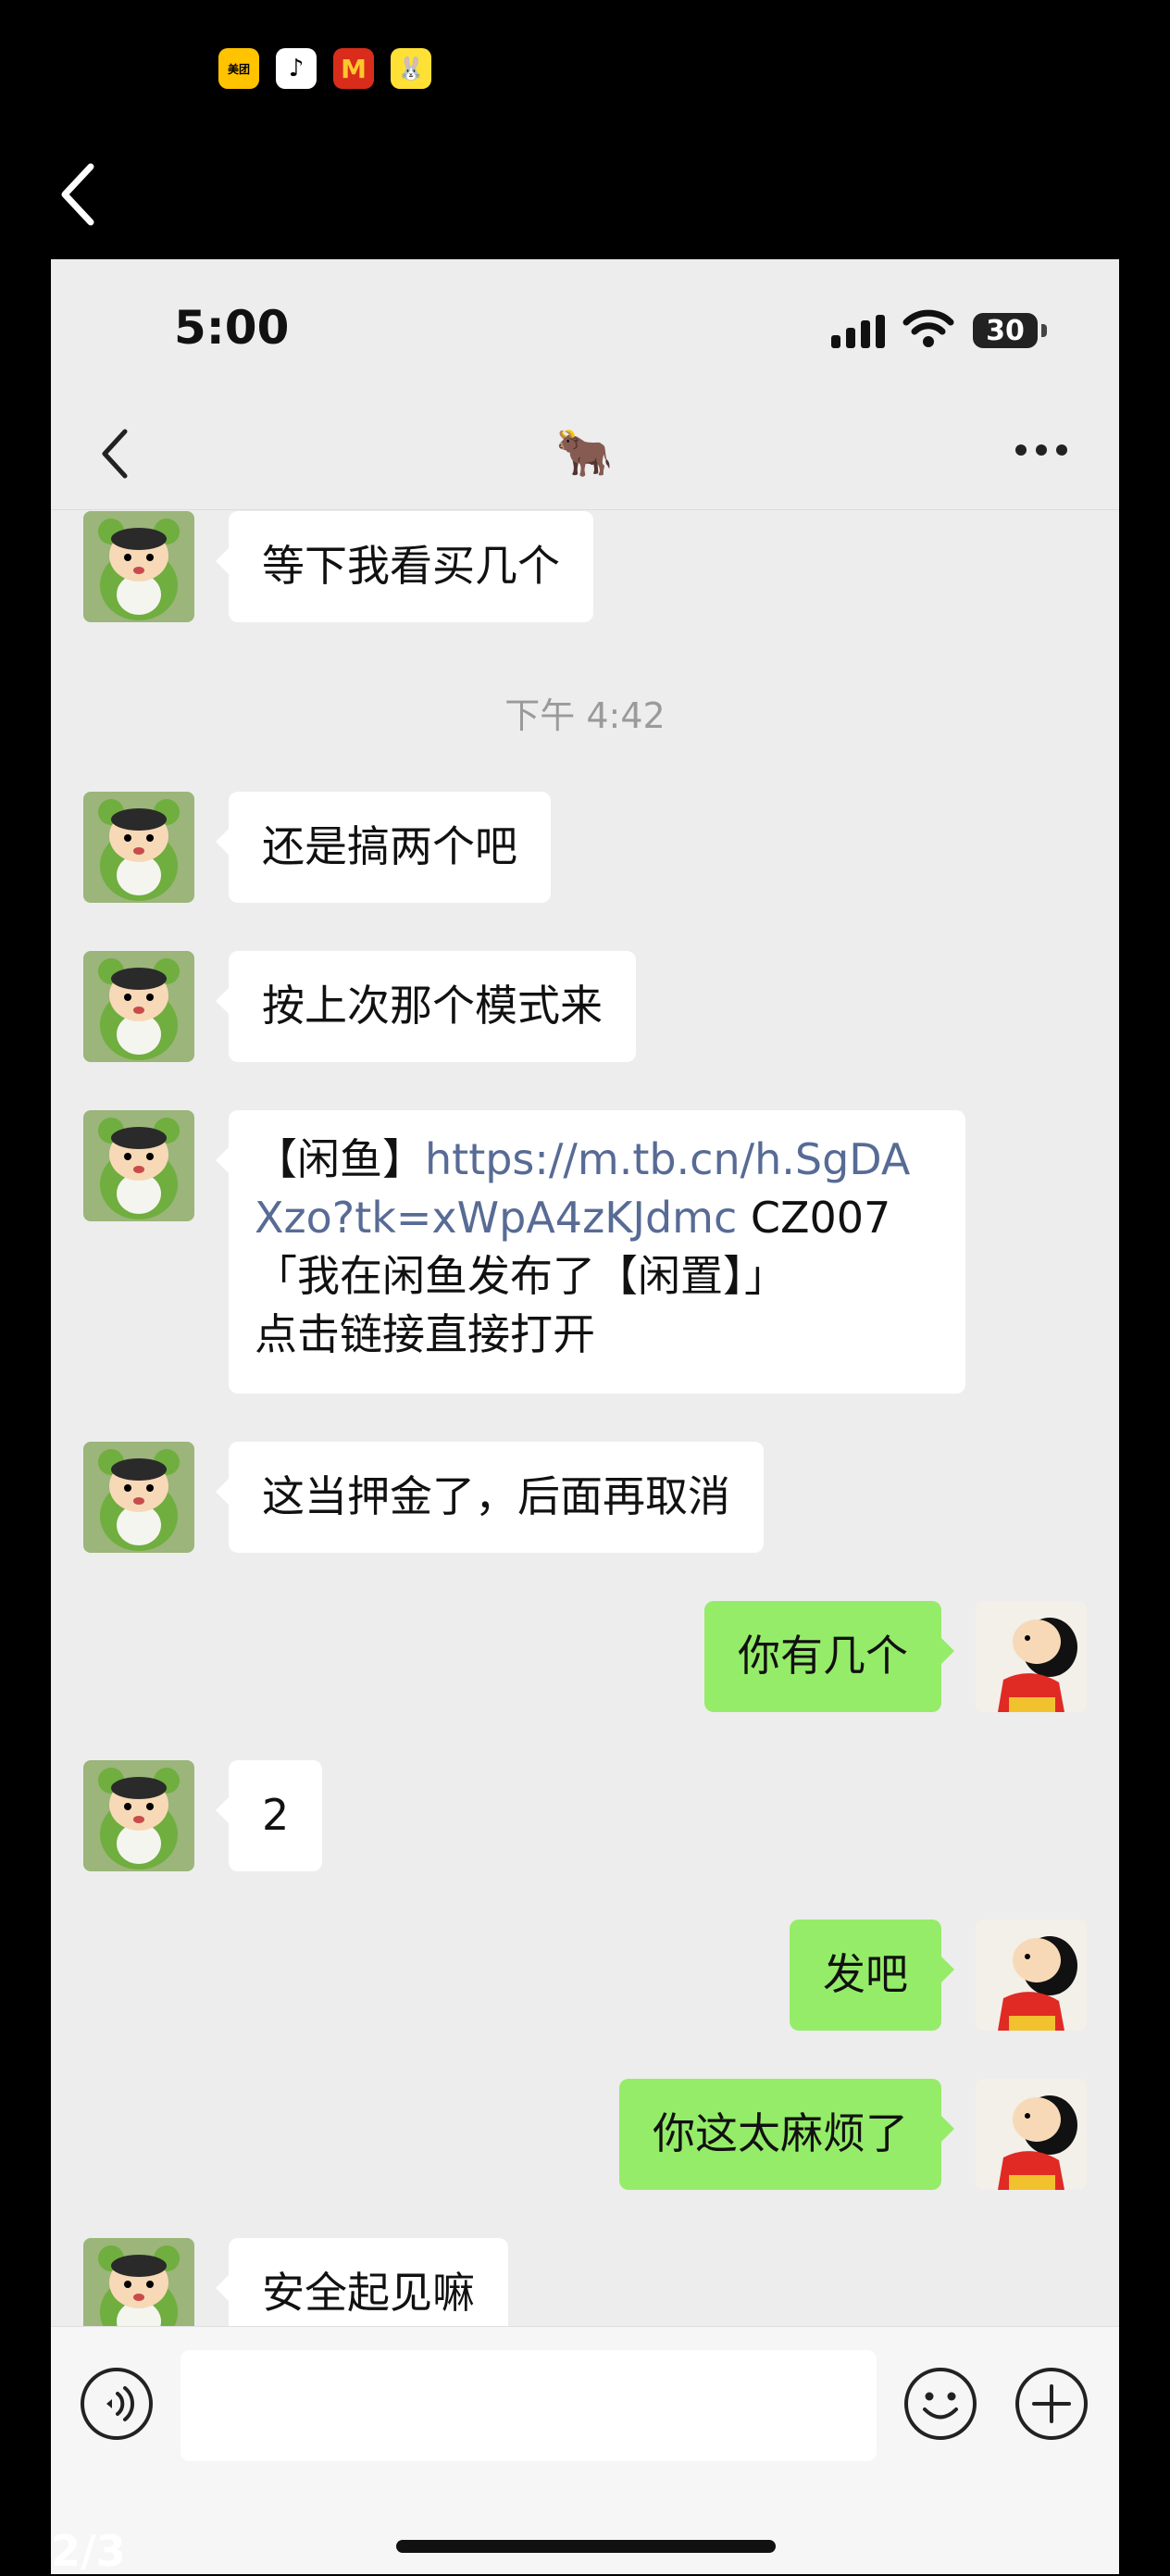 The height and width of the screenshot is (2576, 1170). I want to click on meituan-app-icon: 美团, so click(238, 68).